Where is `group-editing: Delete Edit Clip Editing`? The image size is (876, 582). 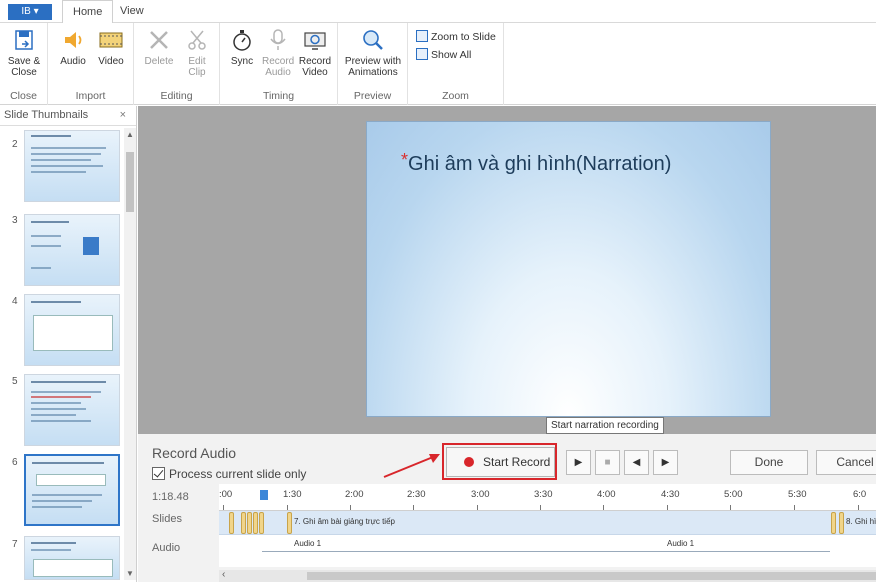
group-editing: Delete Edit Clip Editing is located at coordinates (177, 64).